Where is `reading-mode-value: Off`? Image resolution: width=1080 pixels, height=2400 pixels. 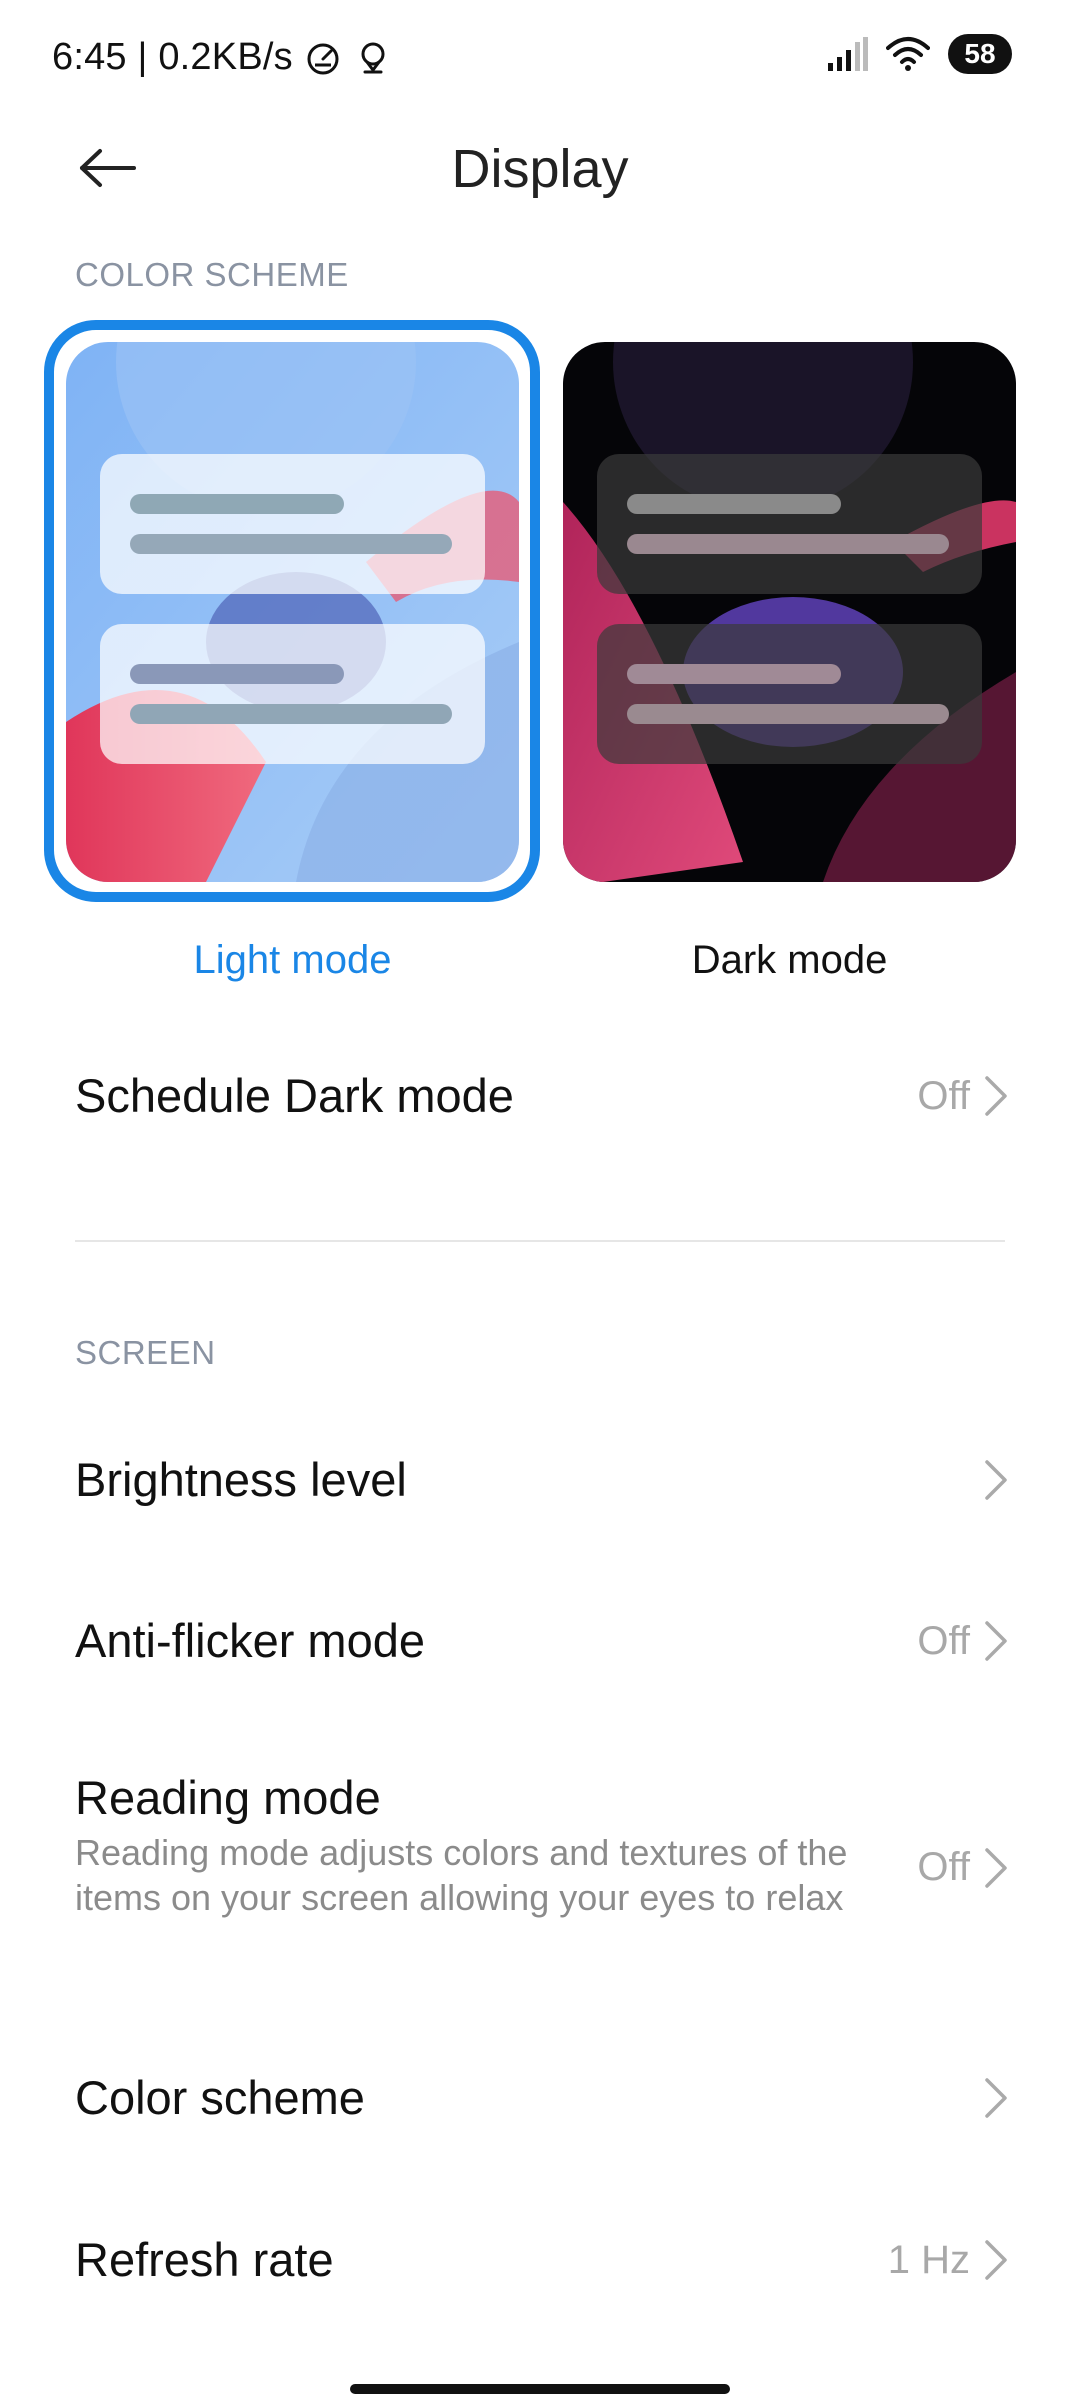
reading-mode-value: Off is located at coordinates (943, 1867).